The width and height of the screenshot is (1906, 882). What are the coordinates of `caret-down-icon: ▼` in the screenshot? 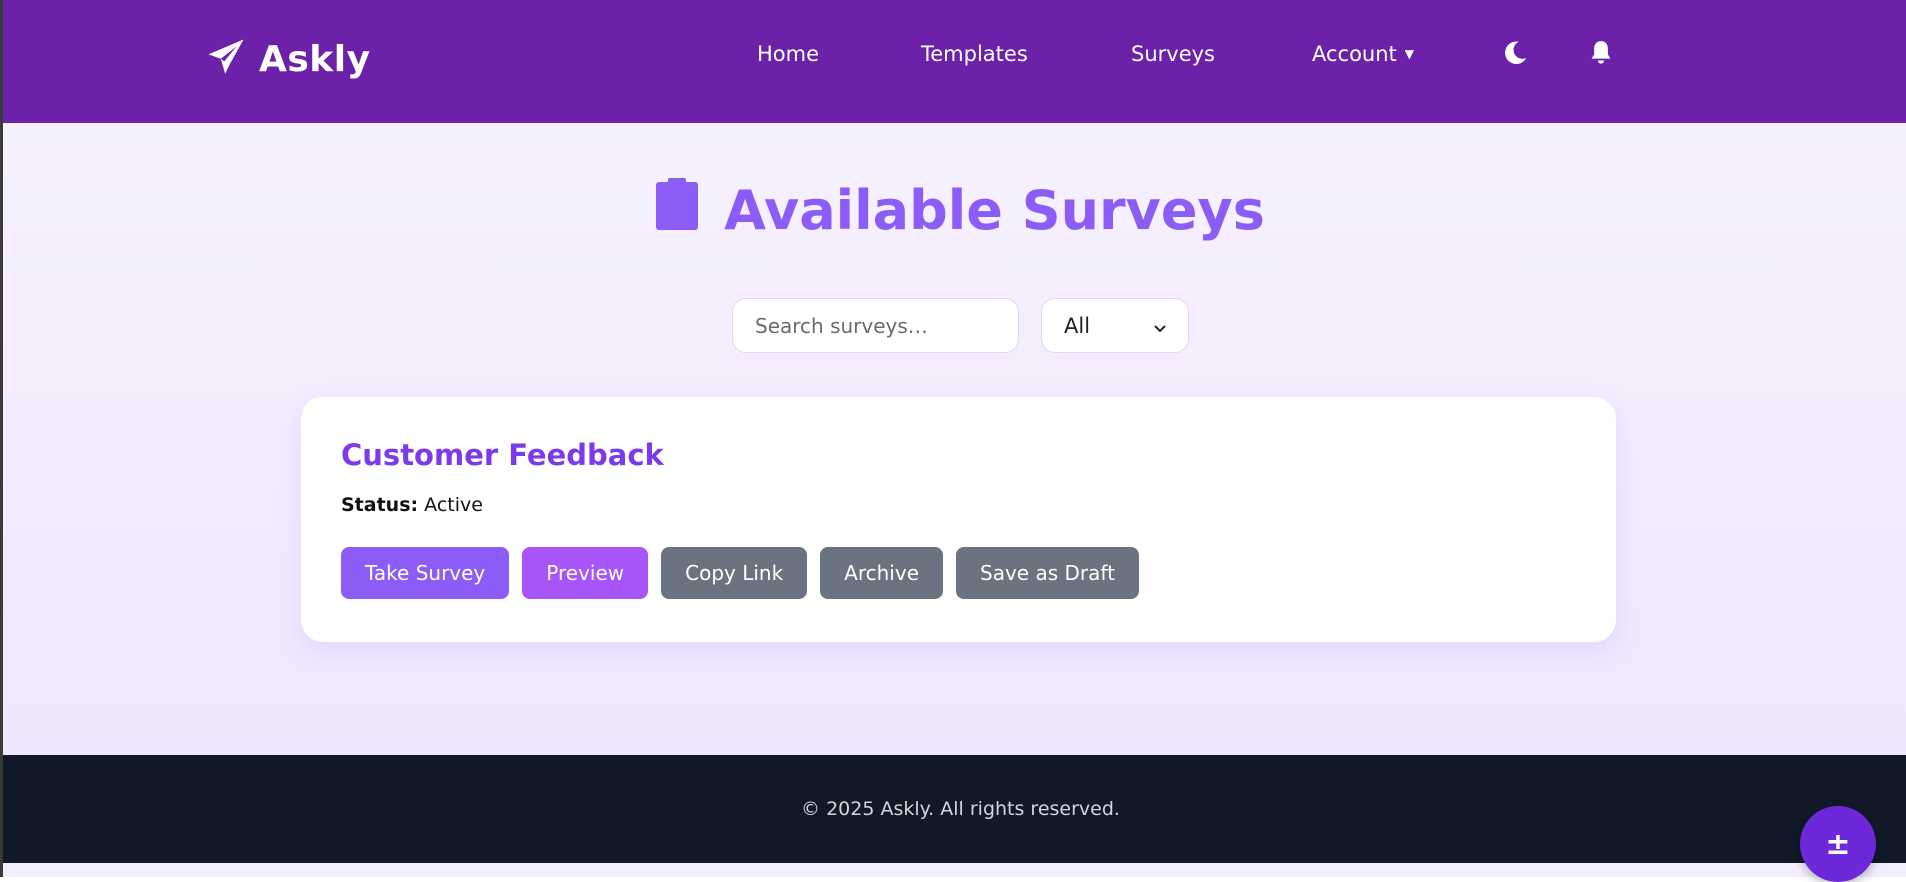 It's located at (1409, 54).